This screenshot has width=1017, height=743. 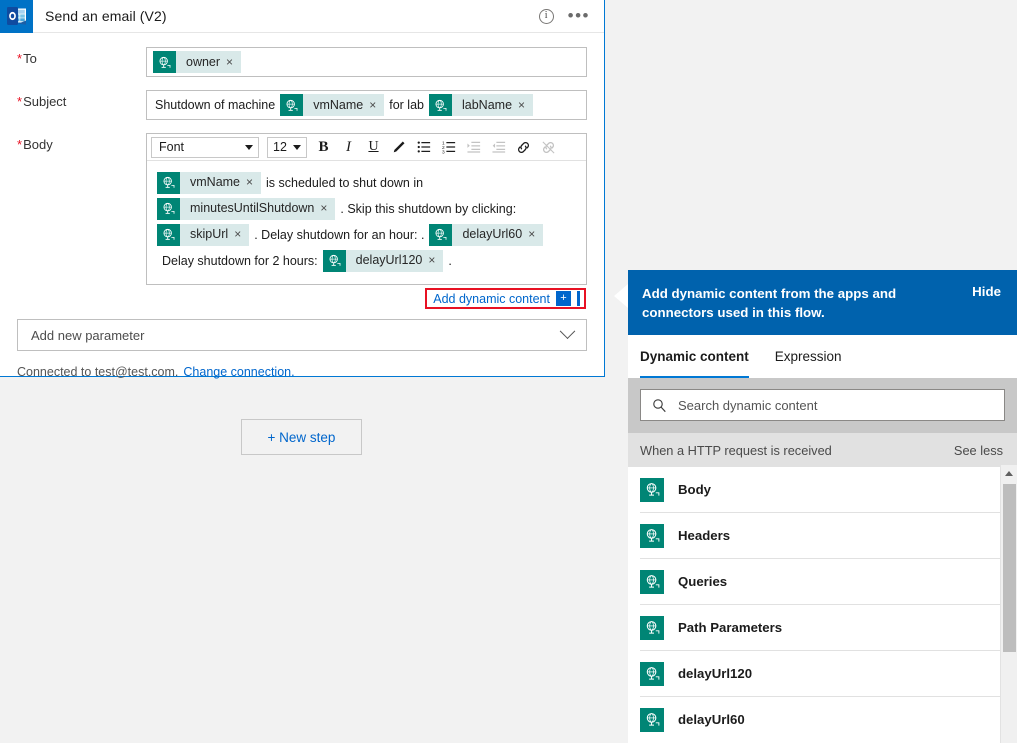 I want to click on body-text-1: is scheduled to shut down in, so click(x=345, y=183).